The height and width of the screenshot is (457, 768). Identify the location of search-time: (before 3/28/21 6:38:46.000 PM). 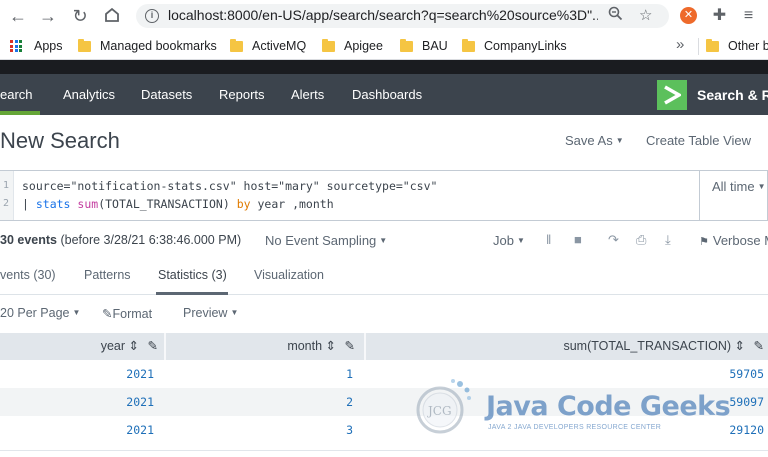
(151, 240).